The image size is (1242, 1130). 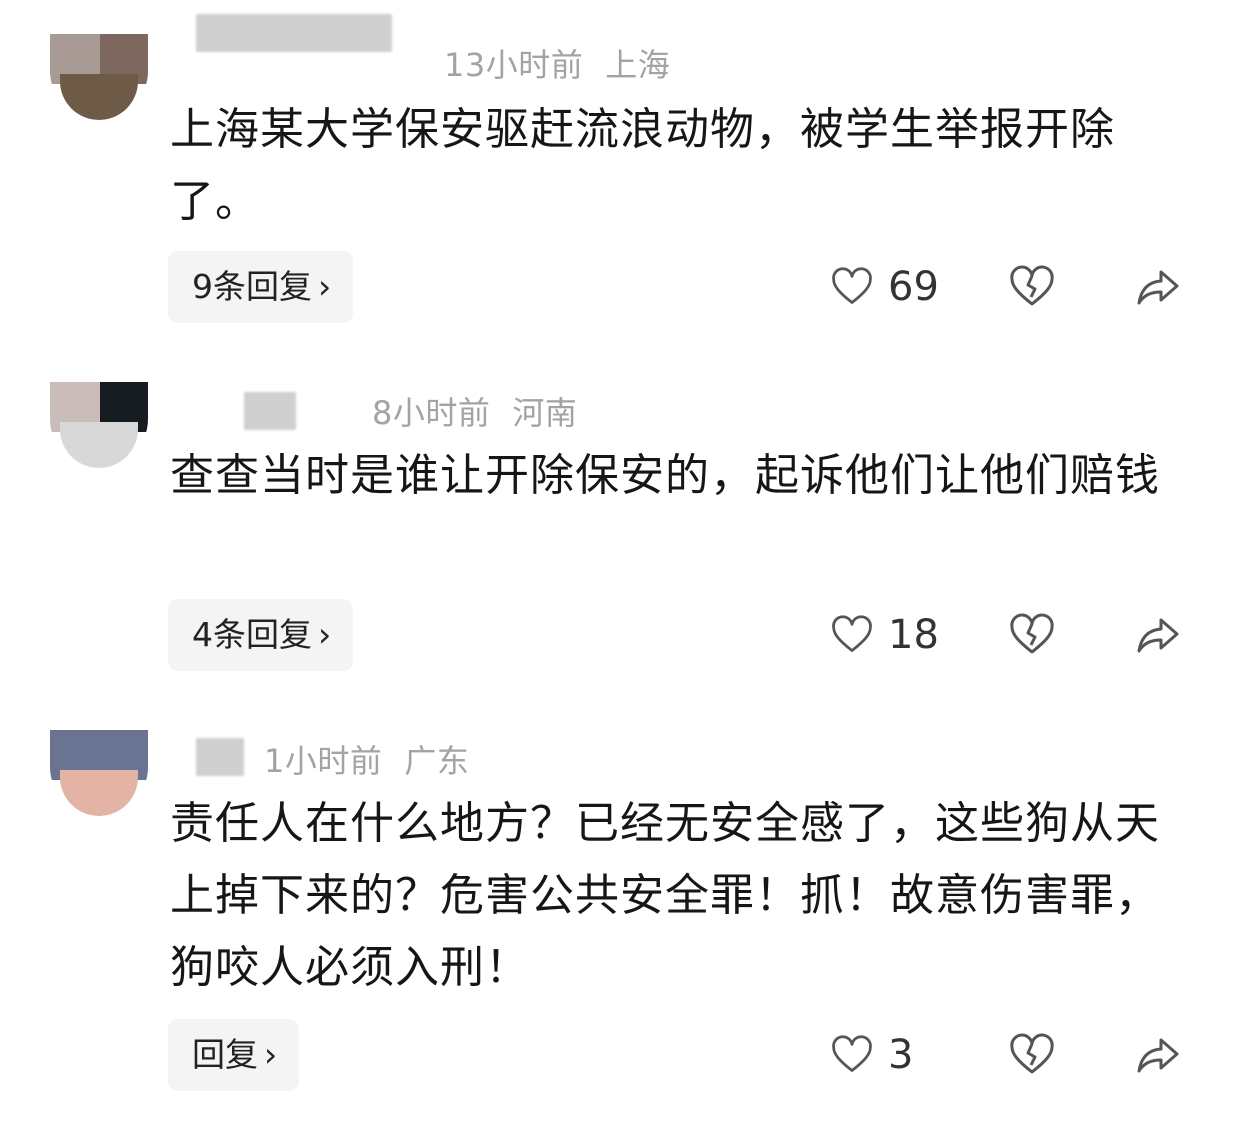 I want to click on comment-meta: 13小时前 上海, so click(x=557, y=63).